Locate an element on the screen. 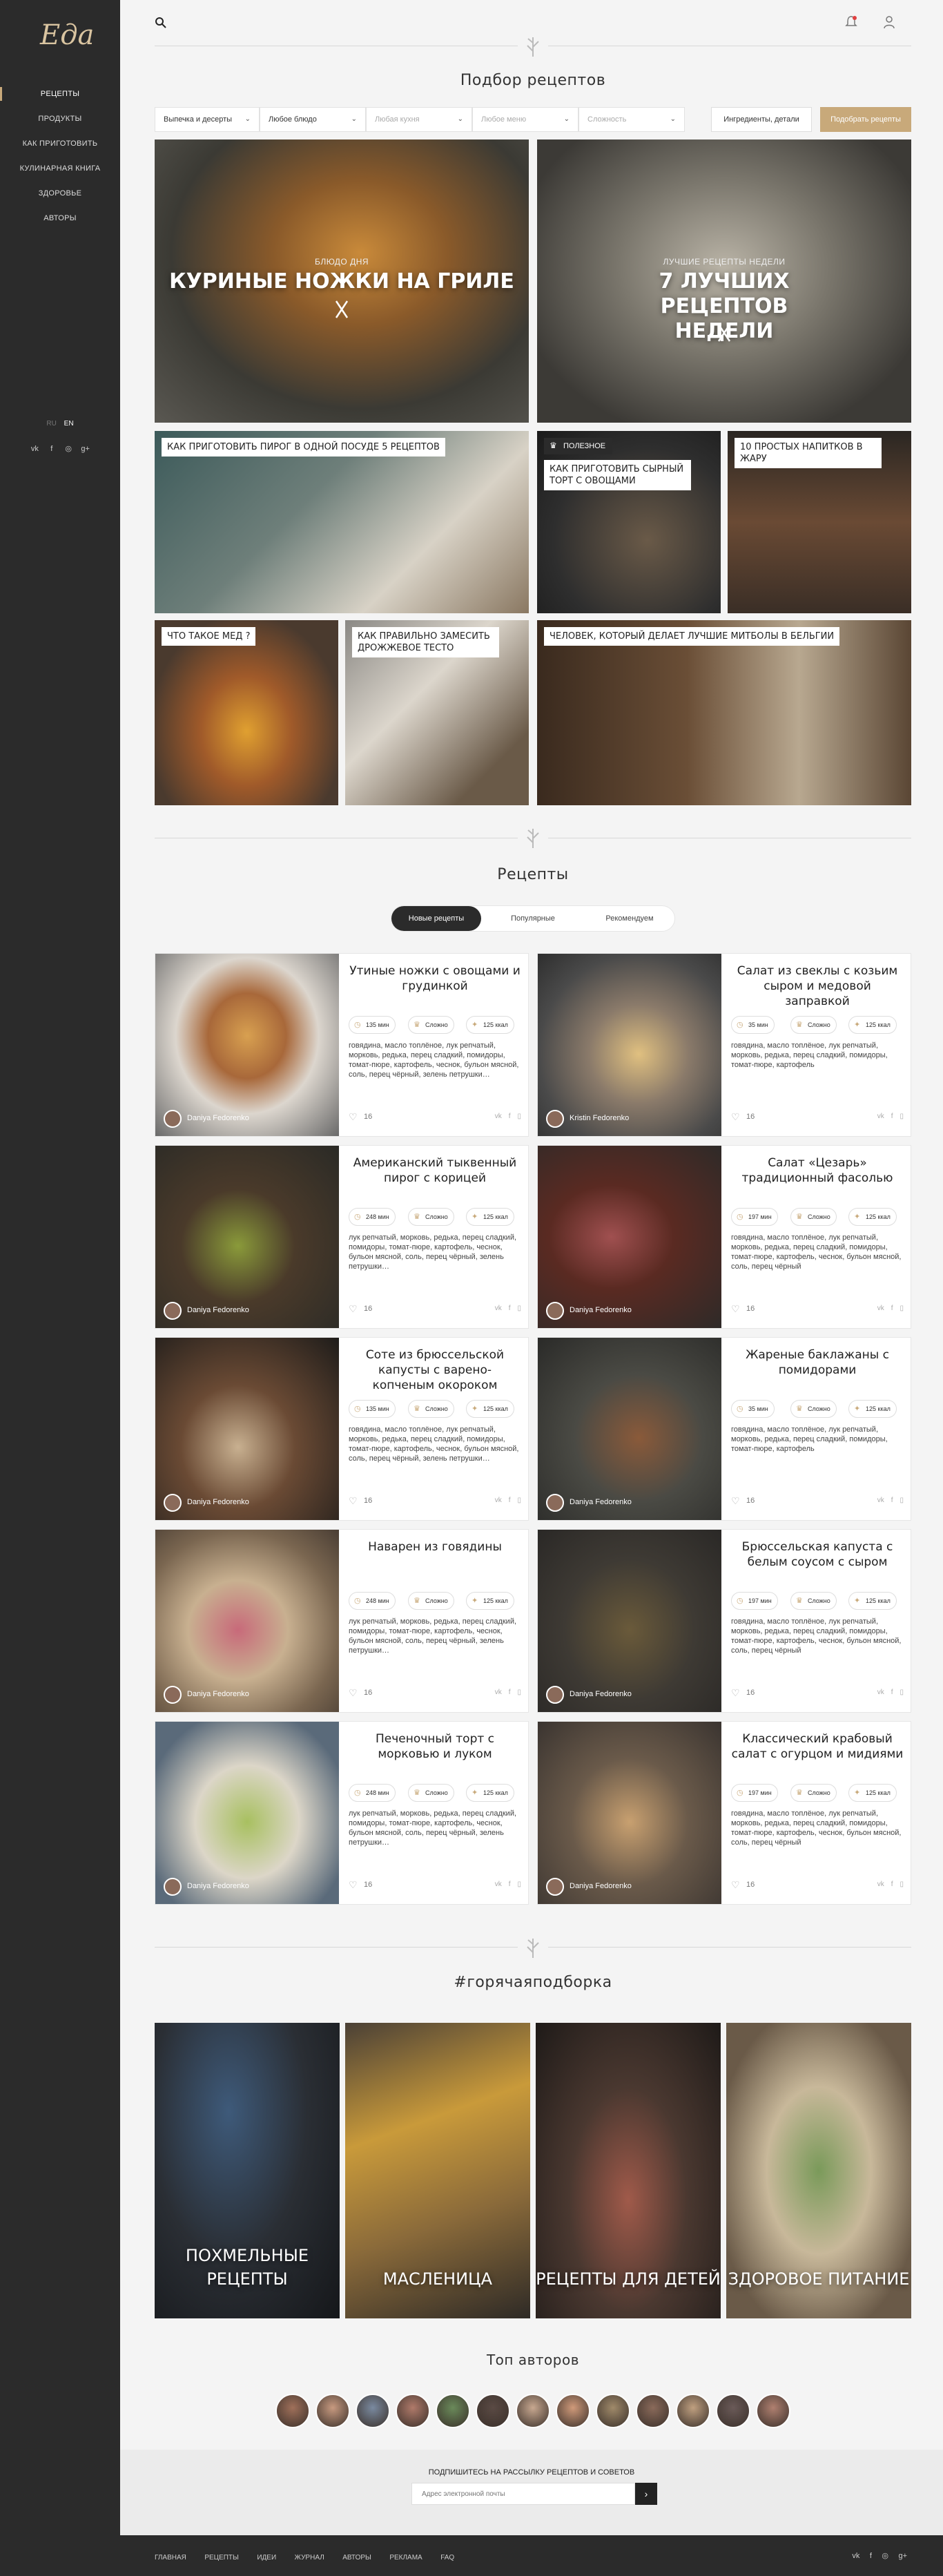 The width and height of the screenshot is (943, 2576). sidebar-item-recipes: Рецепты is located at coordinates (60, 93).